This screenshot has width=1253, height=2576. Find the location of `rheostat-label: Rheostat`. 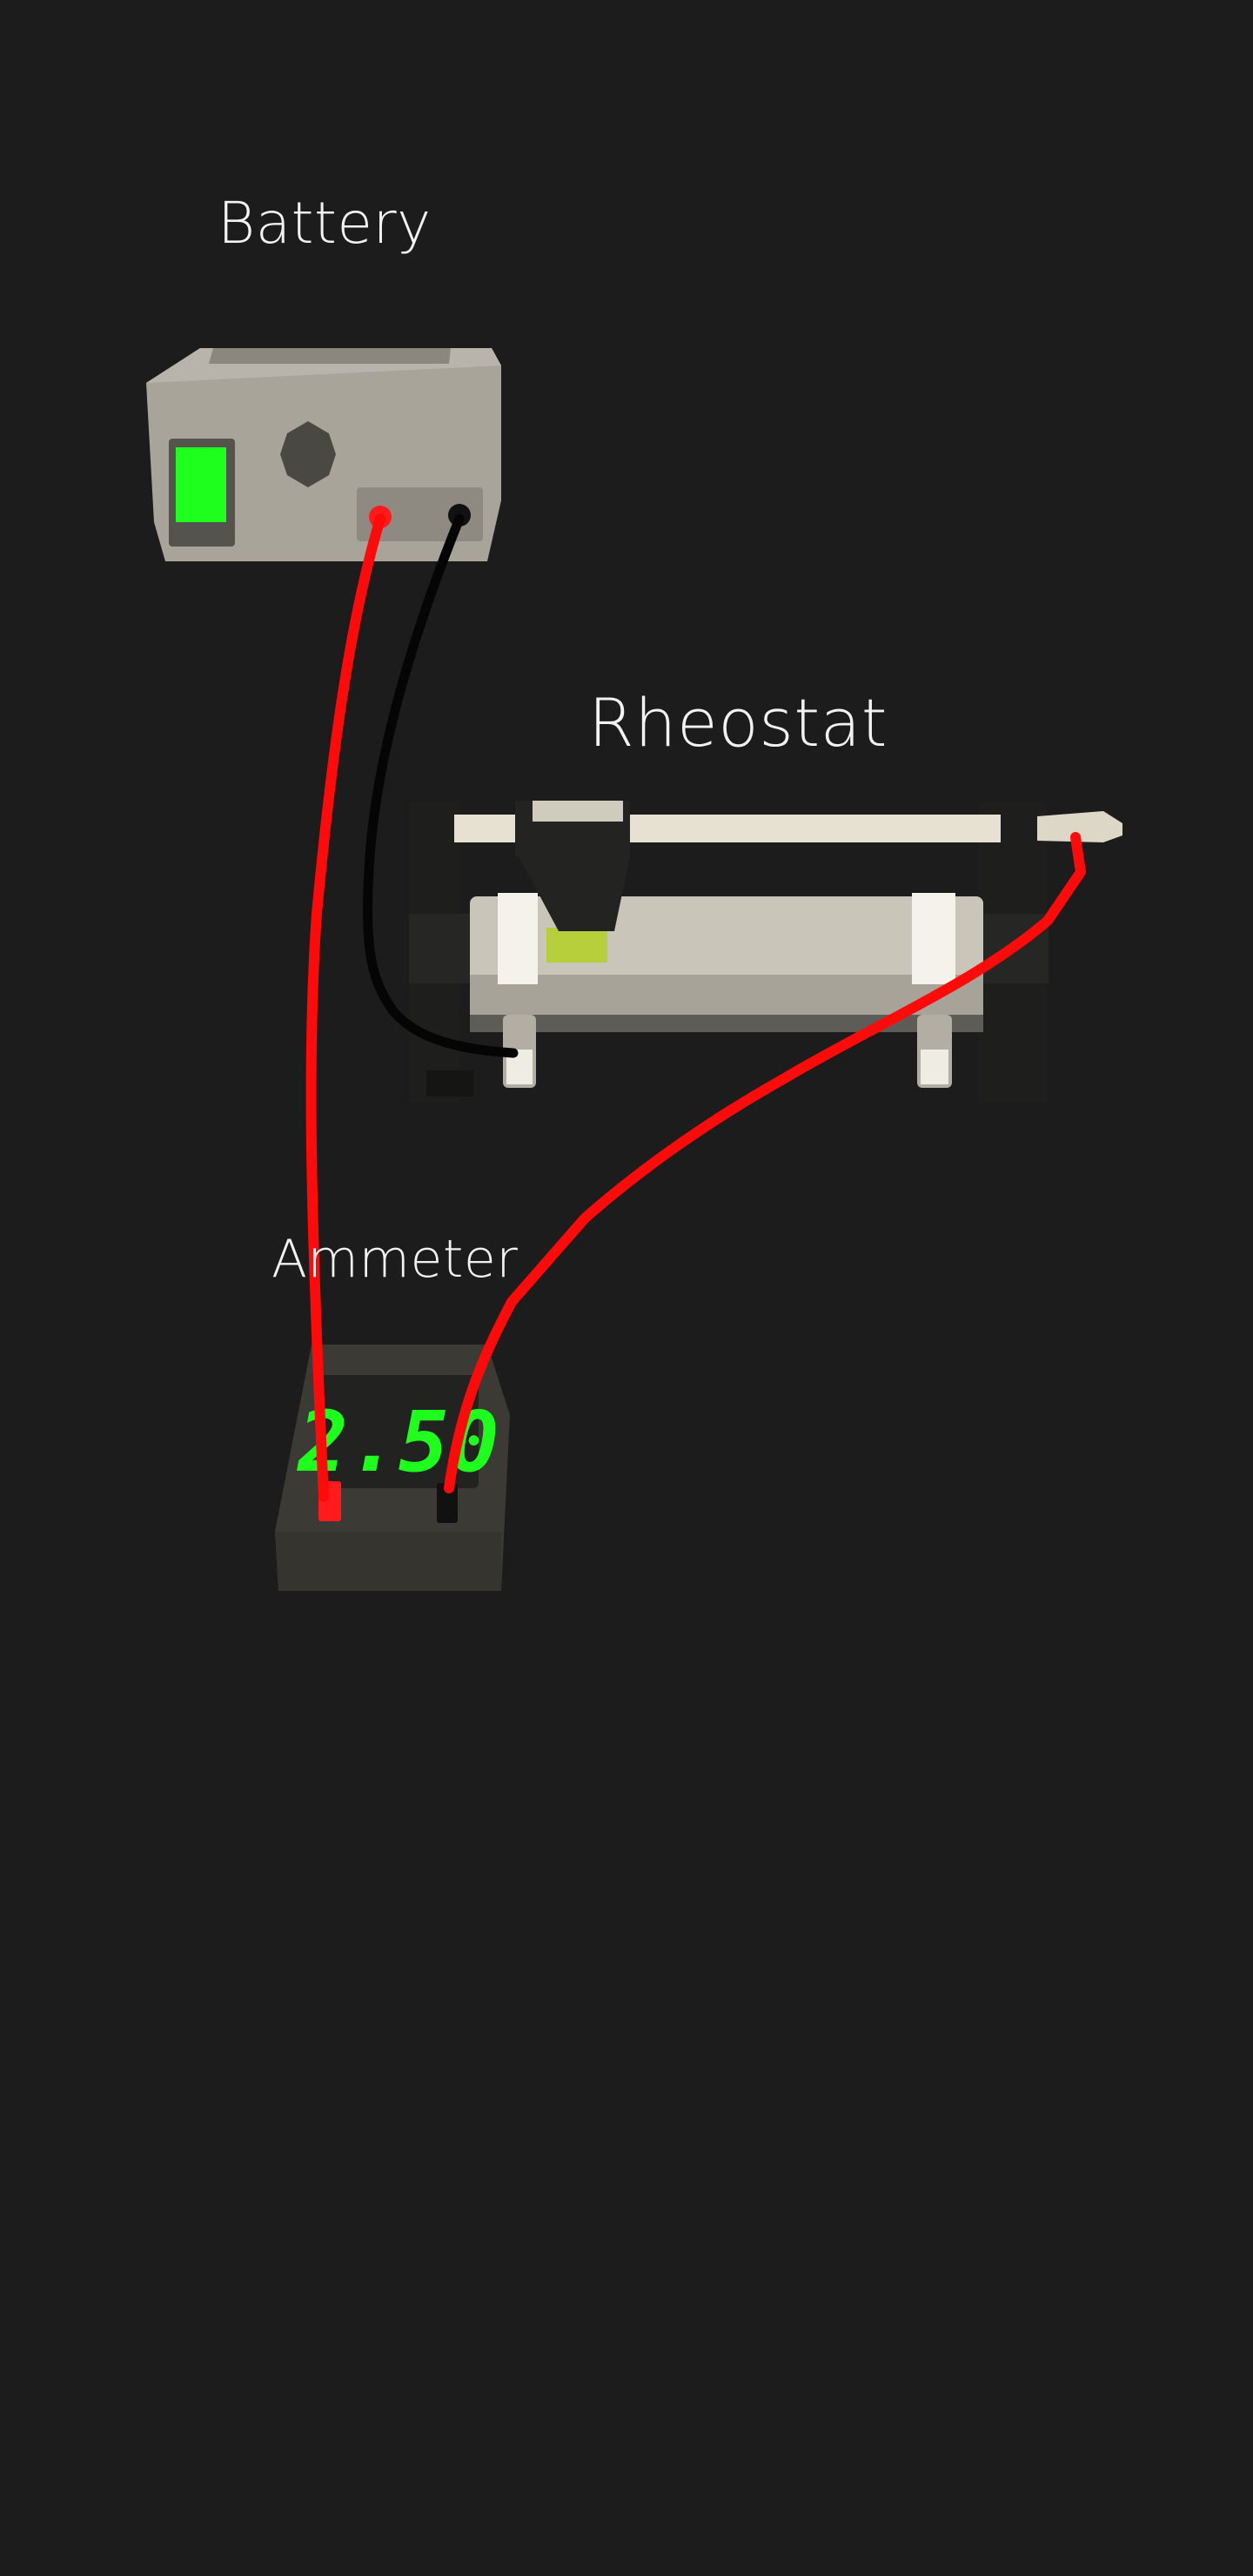

rheostat-label: Rheostat is located at coordinates (738, 722).